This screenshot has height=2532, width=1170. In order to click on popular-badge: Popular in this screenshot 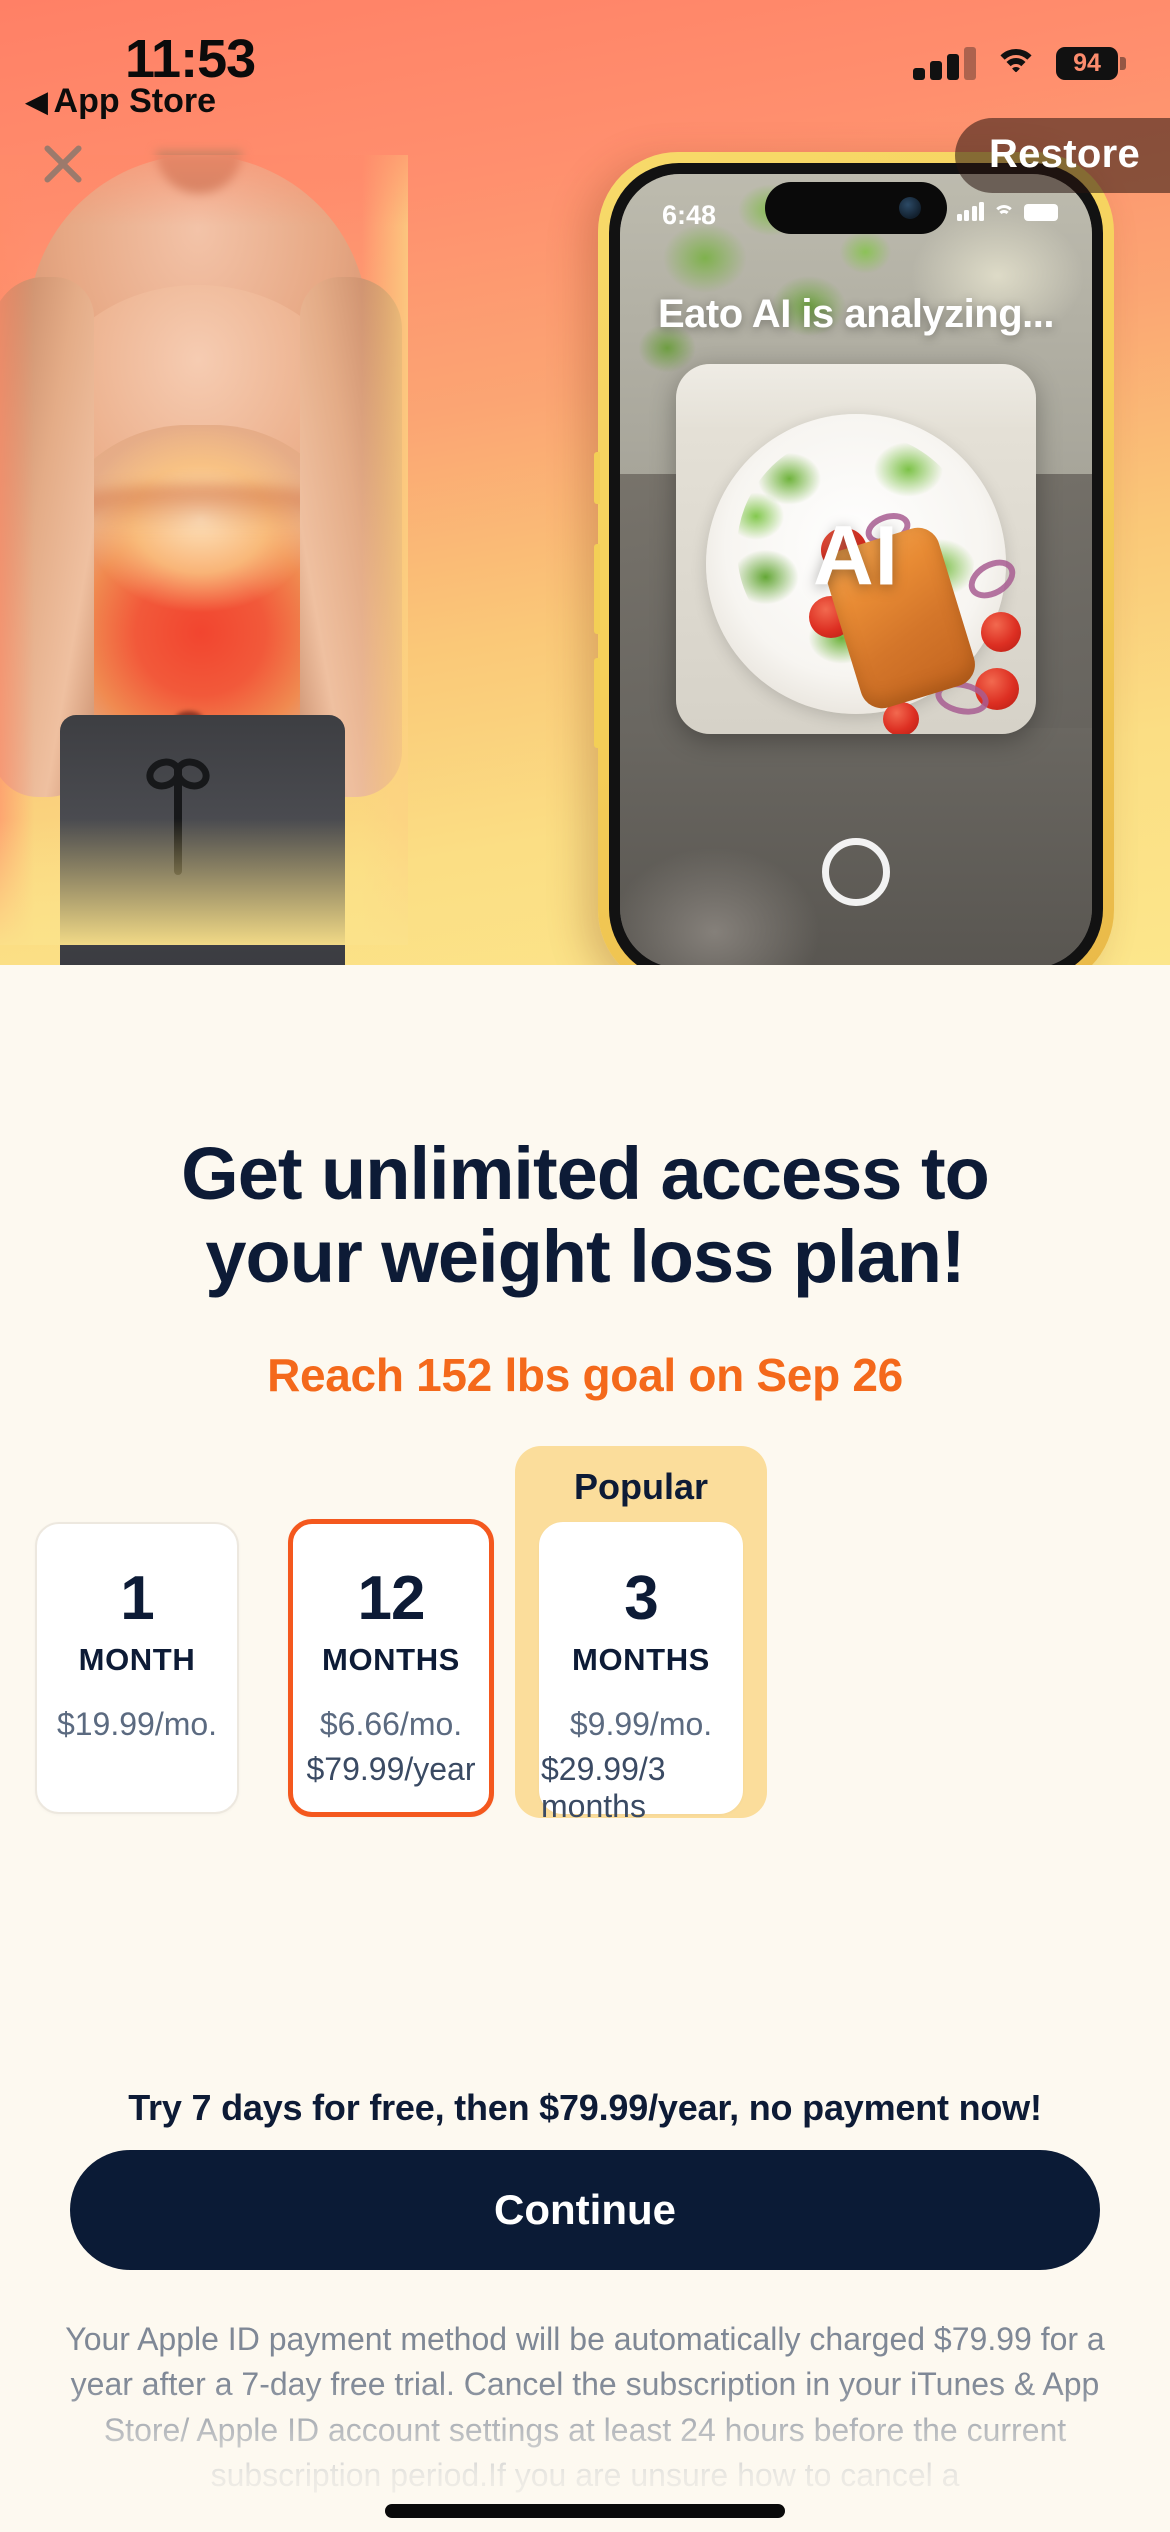, I will do `click(640, 1486)`.